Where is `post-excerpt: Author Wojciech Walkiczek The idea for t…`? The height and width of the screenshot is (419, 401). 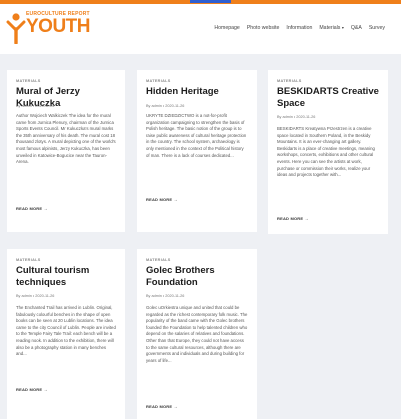 post-excerpt: Author Wojciech Walkiczek The idea for t… is located at coordinates (66, 139).